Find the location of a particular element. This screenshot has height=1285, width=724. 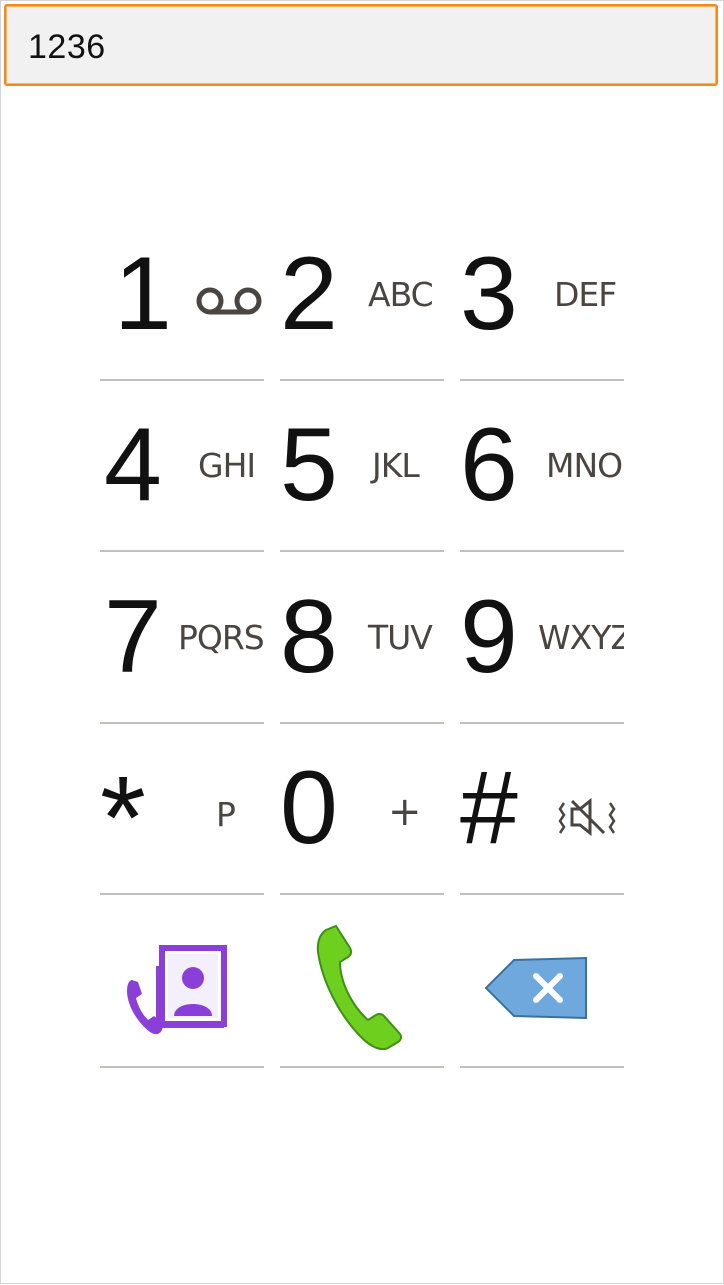

backspace-icon is located at coordinates (537, 990).